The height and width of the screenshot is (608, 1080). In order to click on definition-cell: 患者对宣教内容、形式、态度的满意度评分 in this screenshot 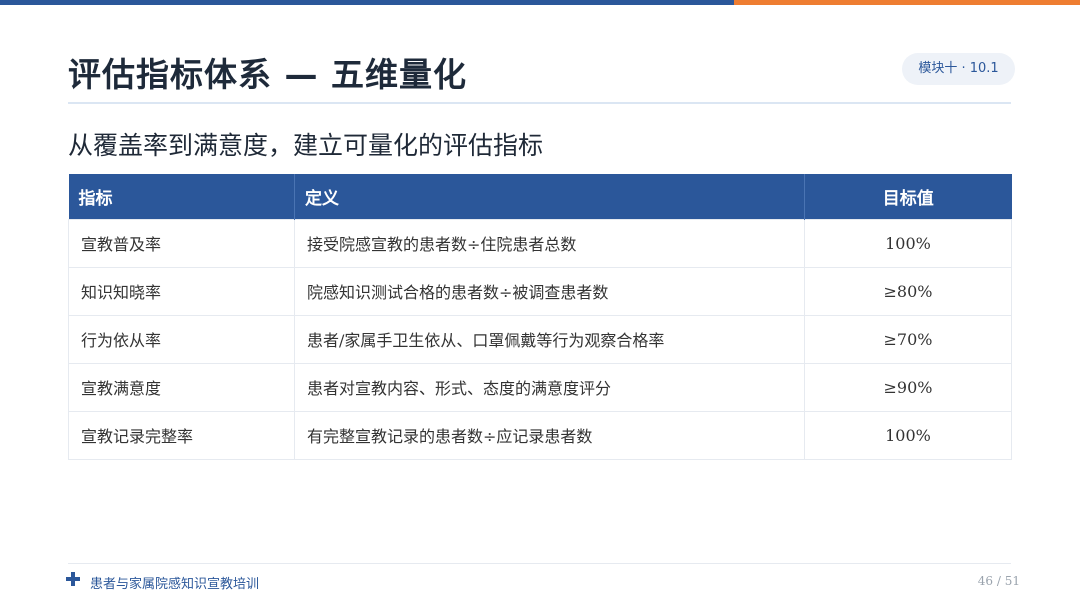, I will do `click(549, 387)`.